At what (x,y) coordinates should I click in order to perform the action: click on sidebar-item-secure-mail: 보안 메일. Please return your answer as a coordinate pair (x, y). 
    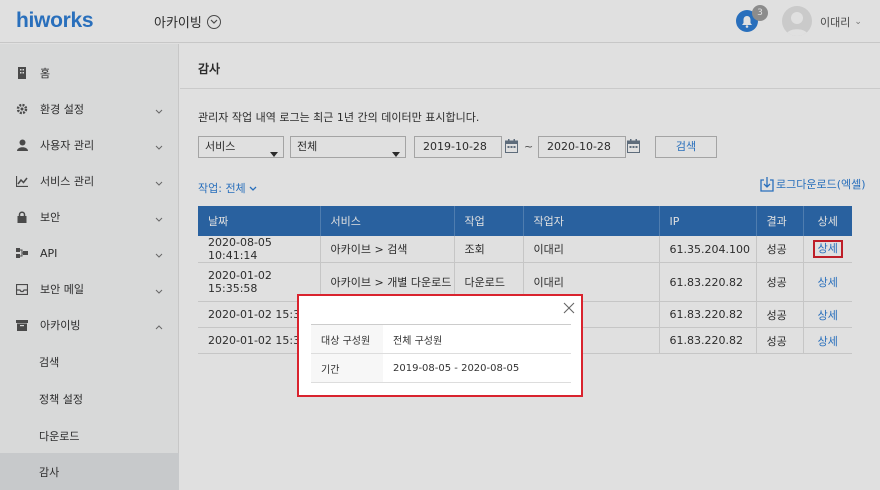
    Looking at the image, I should click on (89, 289).